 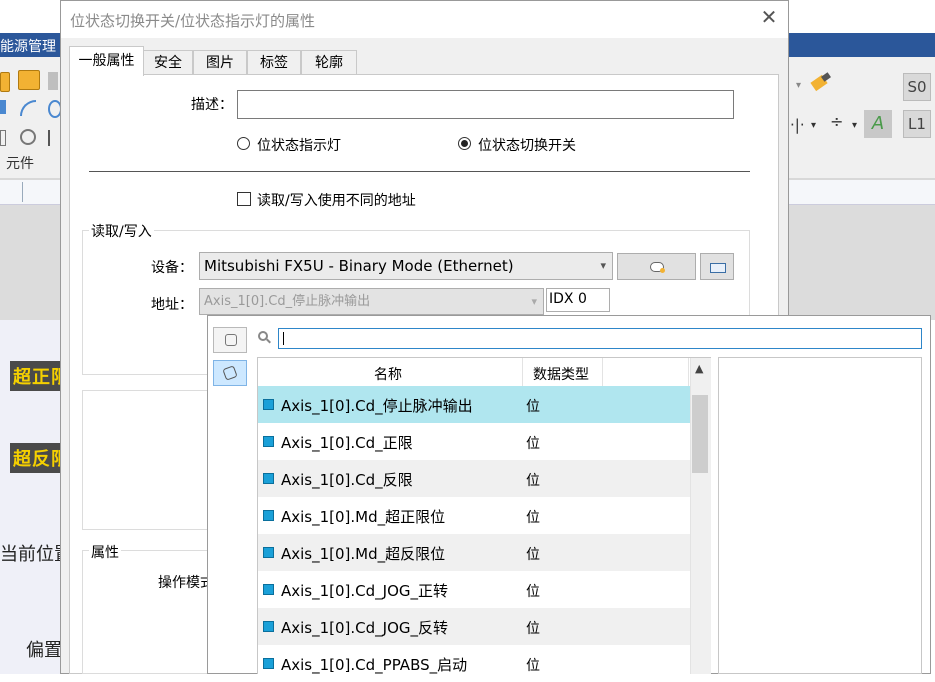 I want to click on table-row: Axis_1[0].Md_超反限位 位, so click(x=474, y=552).